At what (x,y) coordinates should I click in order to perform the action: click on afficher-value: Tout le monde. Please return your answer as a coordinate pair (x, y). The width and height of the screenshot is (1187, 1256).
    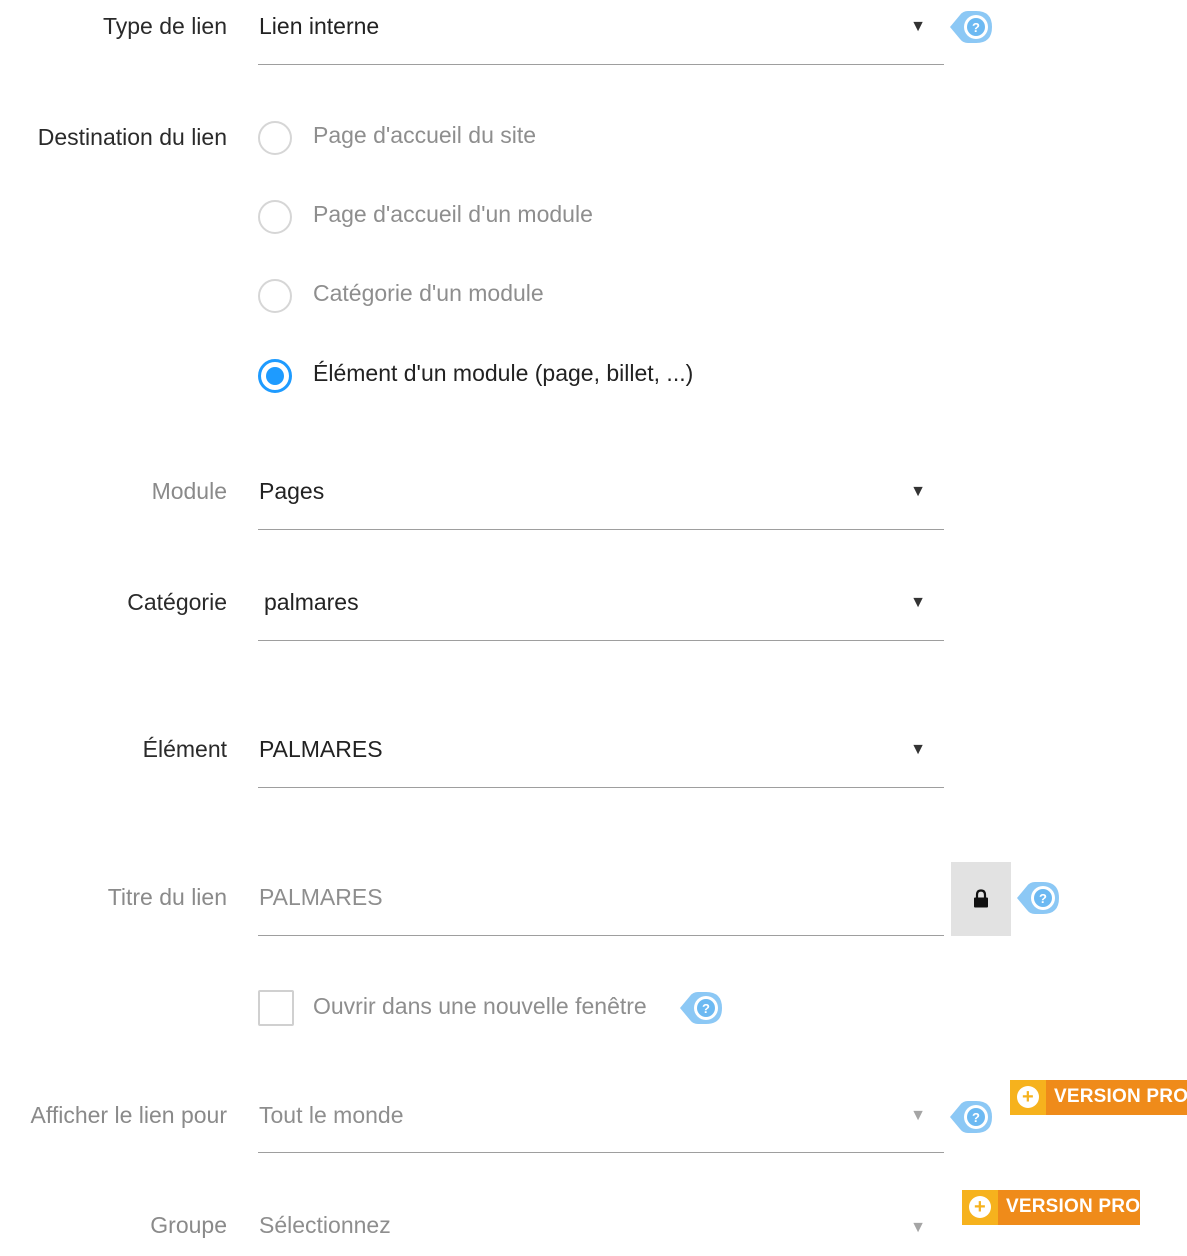
    Looking at the image, I should click on (331, 1115).